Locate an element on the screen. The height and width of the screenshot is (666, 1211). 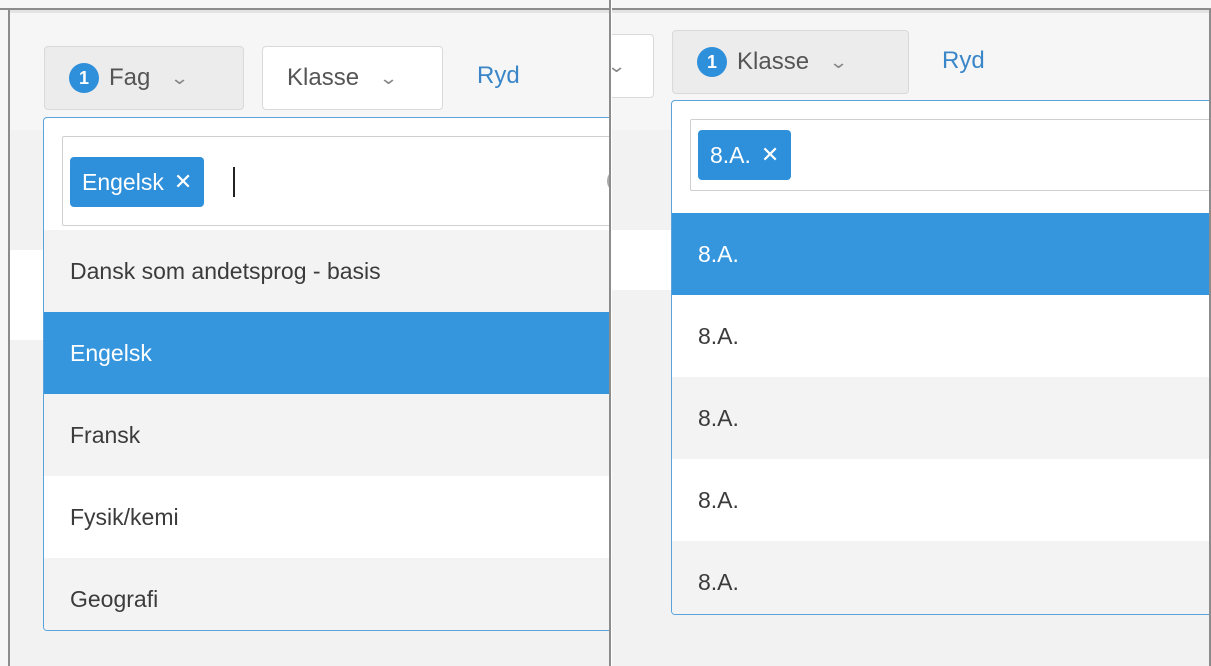
dropdown-option: Geografi is located at coordinates (327, 594).